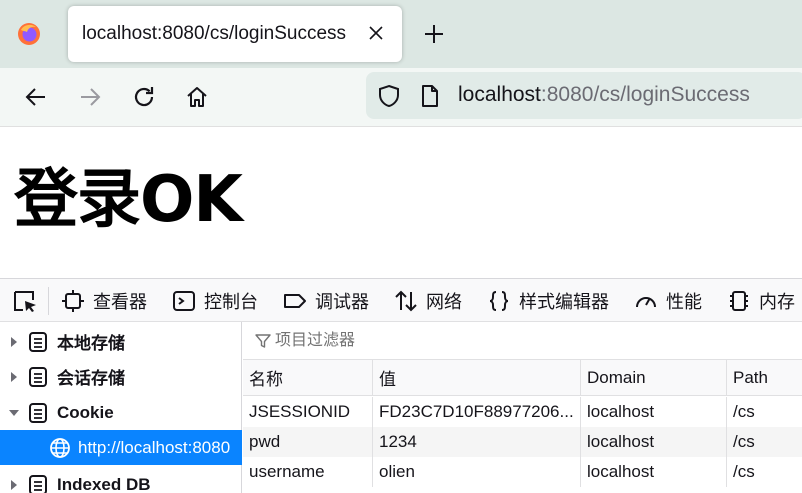 The image size is (802, 493). I want to click on table-row: pwd 1234 localhost /cs, so click(522, 442).